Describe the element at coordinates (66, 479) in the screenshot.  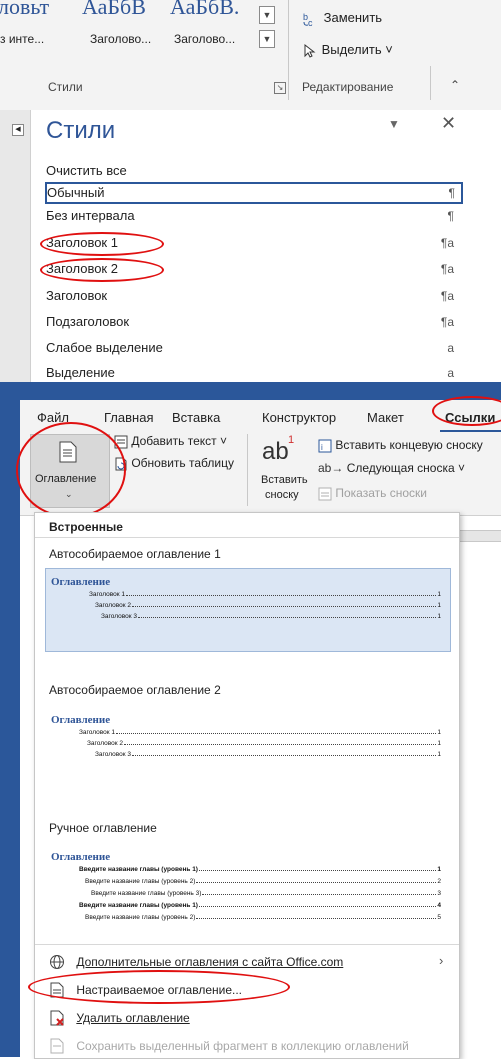
I see `toc-button-label: Оглавление` at that location.